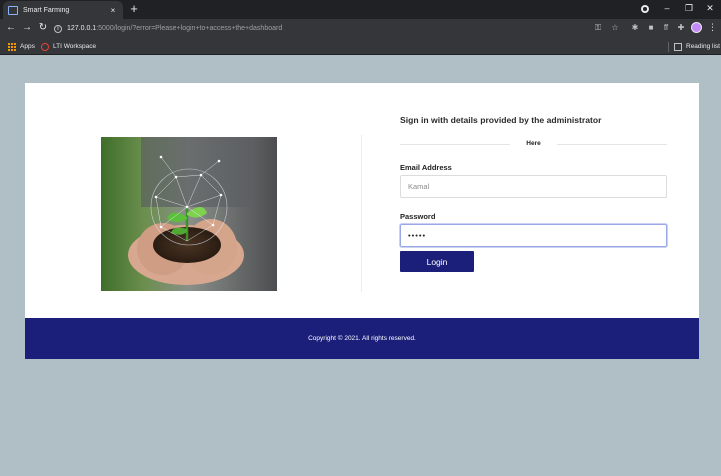 This screenshot has height=476, width=721. I want to click on puzzle-icon: ✚, so click(681, 28).